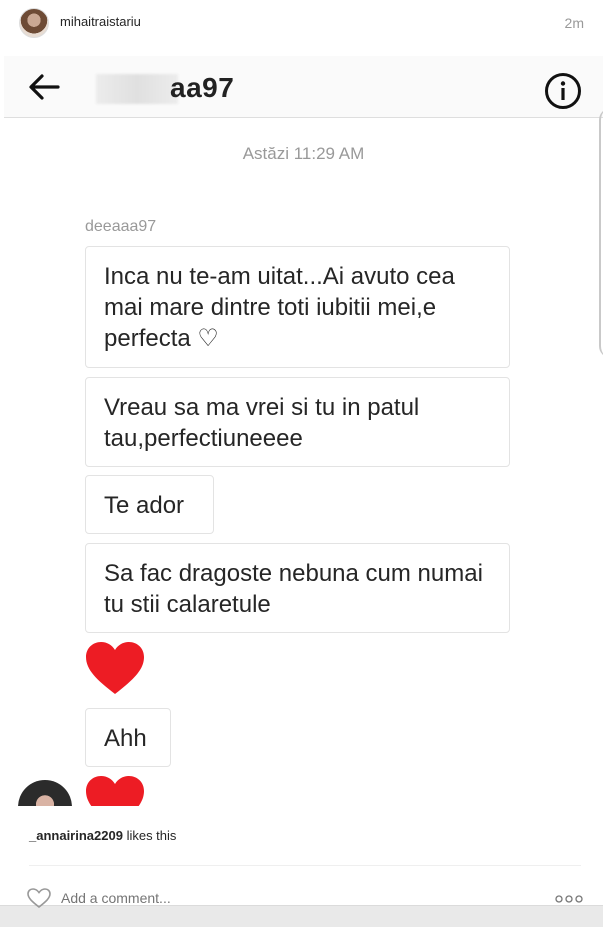 This screenshot has height=927, width=603. Describe the element at coordinates (121, 226) in the screenshot. I see `sender-name: deeaaa97` at that location.